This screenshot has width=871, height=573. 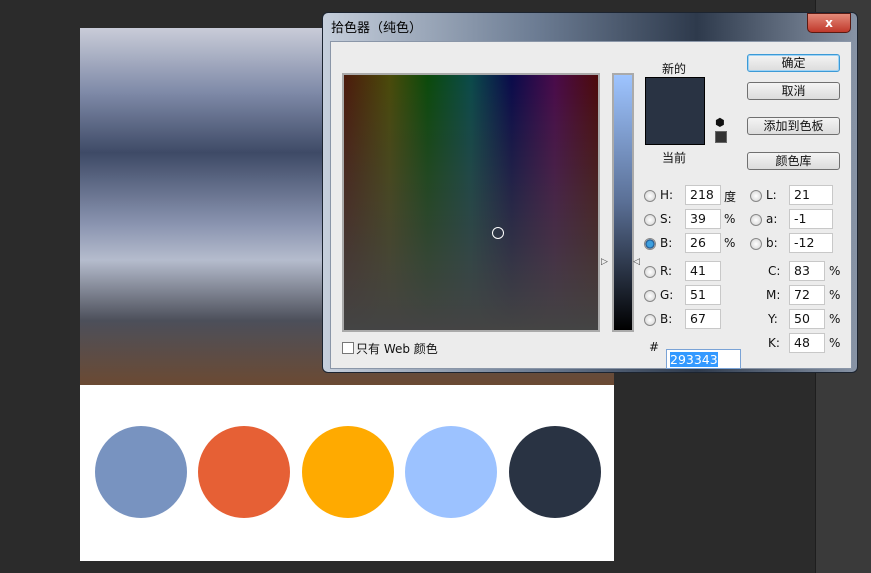 I want to click on h-label: H:, so click(x=667, y=195).